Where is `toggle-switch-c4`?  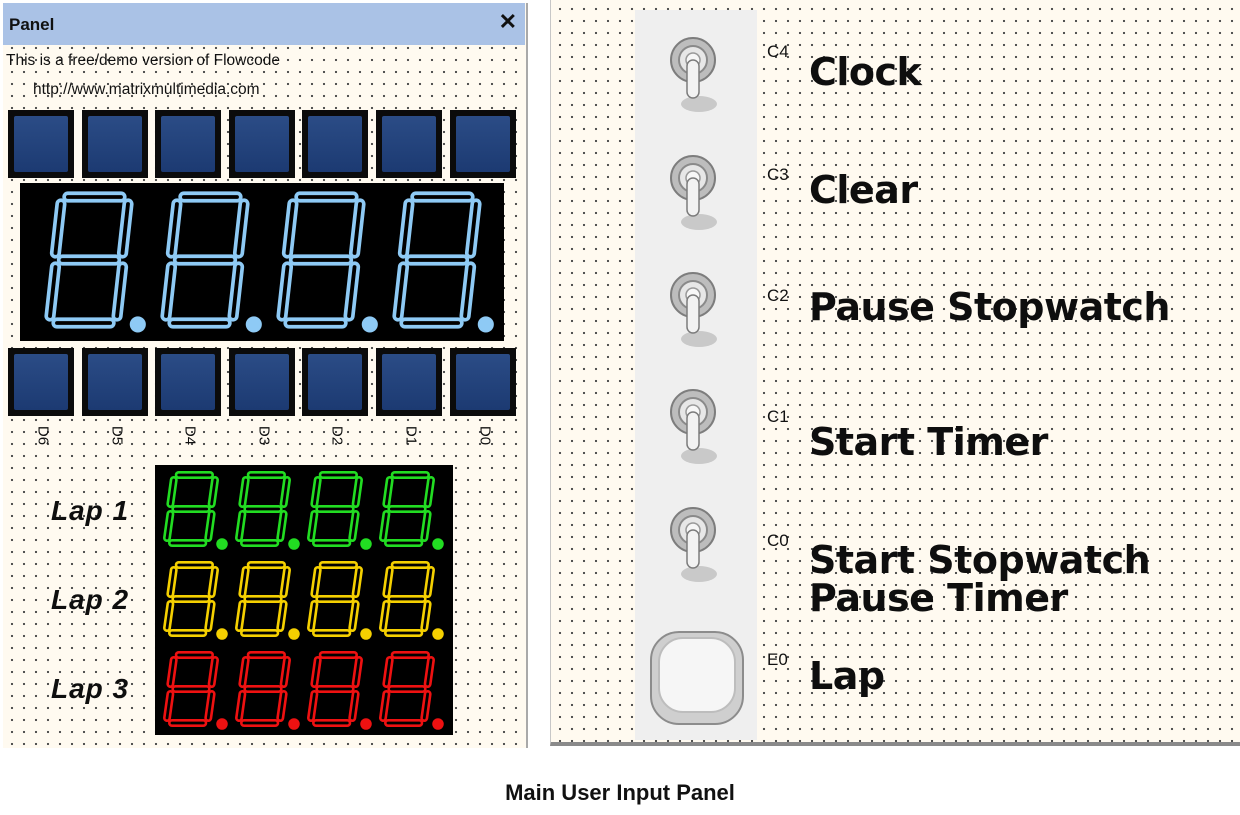
toggle-switch-c4 is located at coordinates (696, 75).